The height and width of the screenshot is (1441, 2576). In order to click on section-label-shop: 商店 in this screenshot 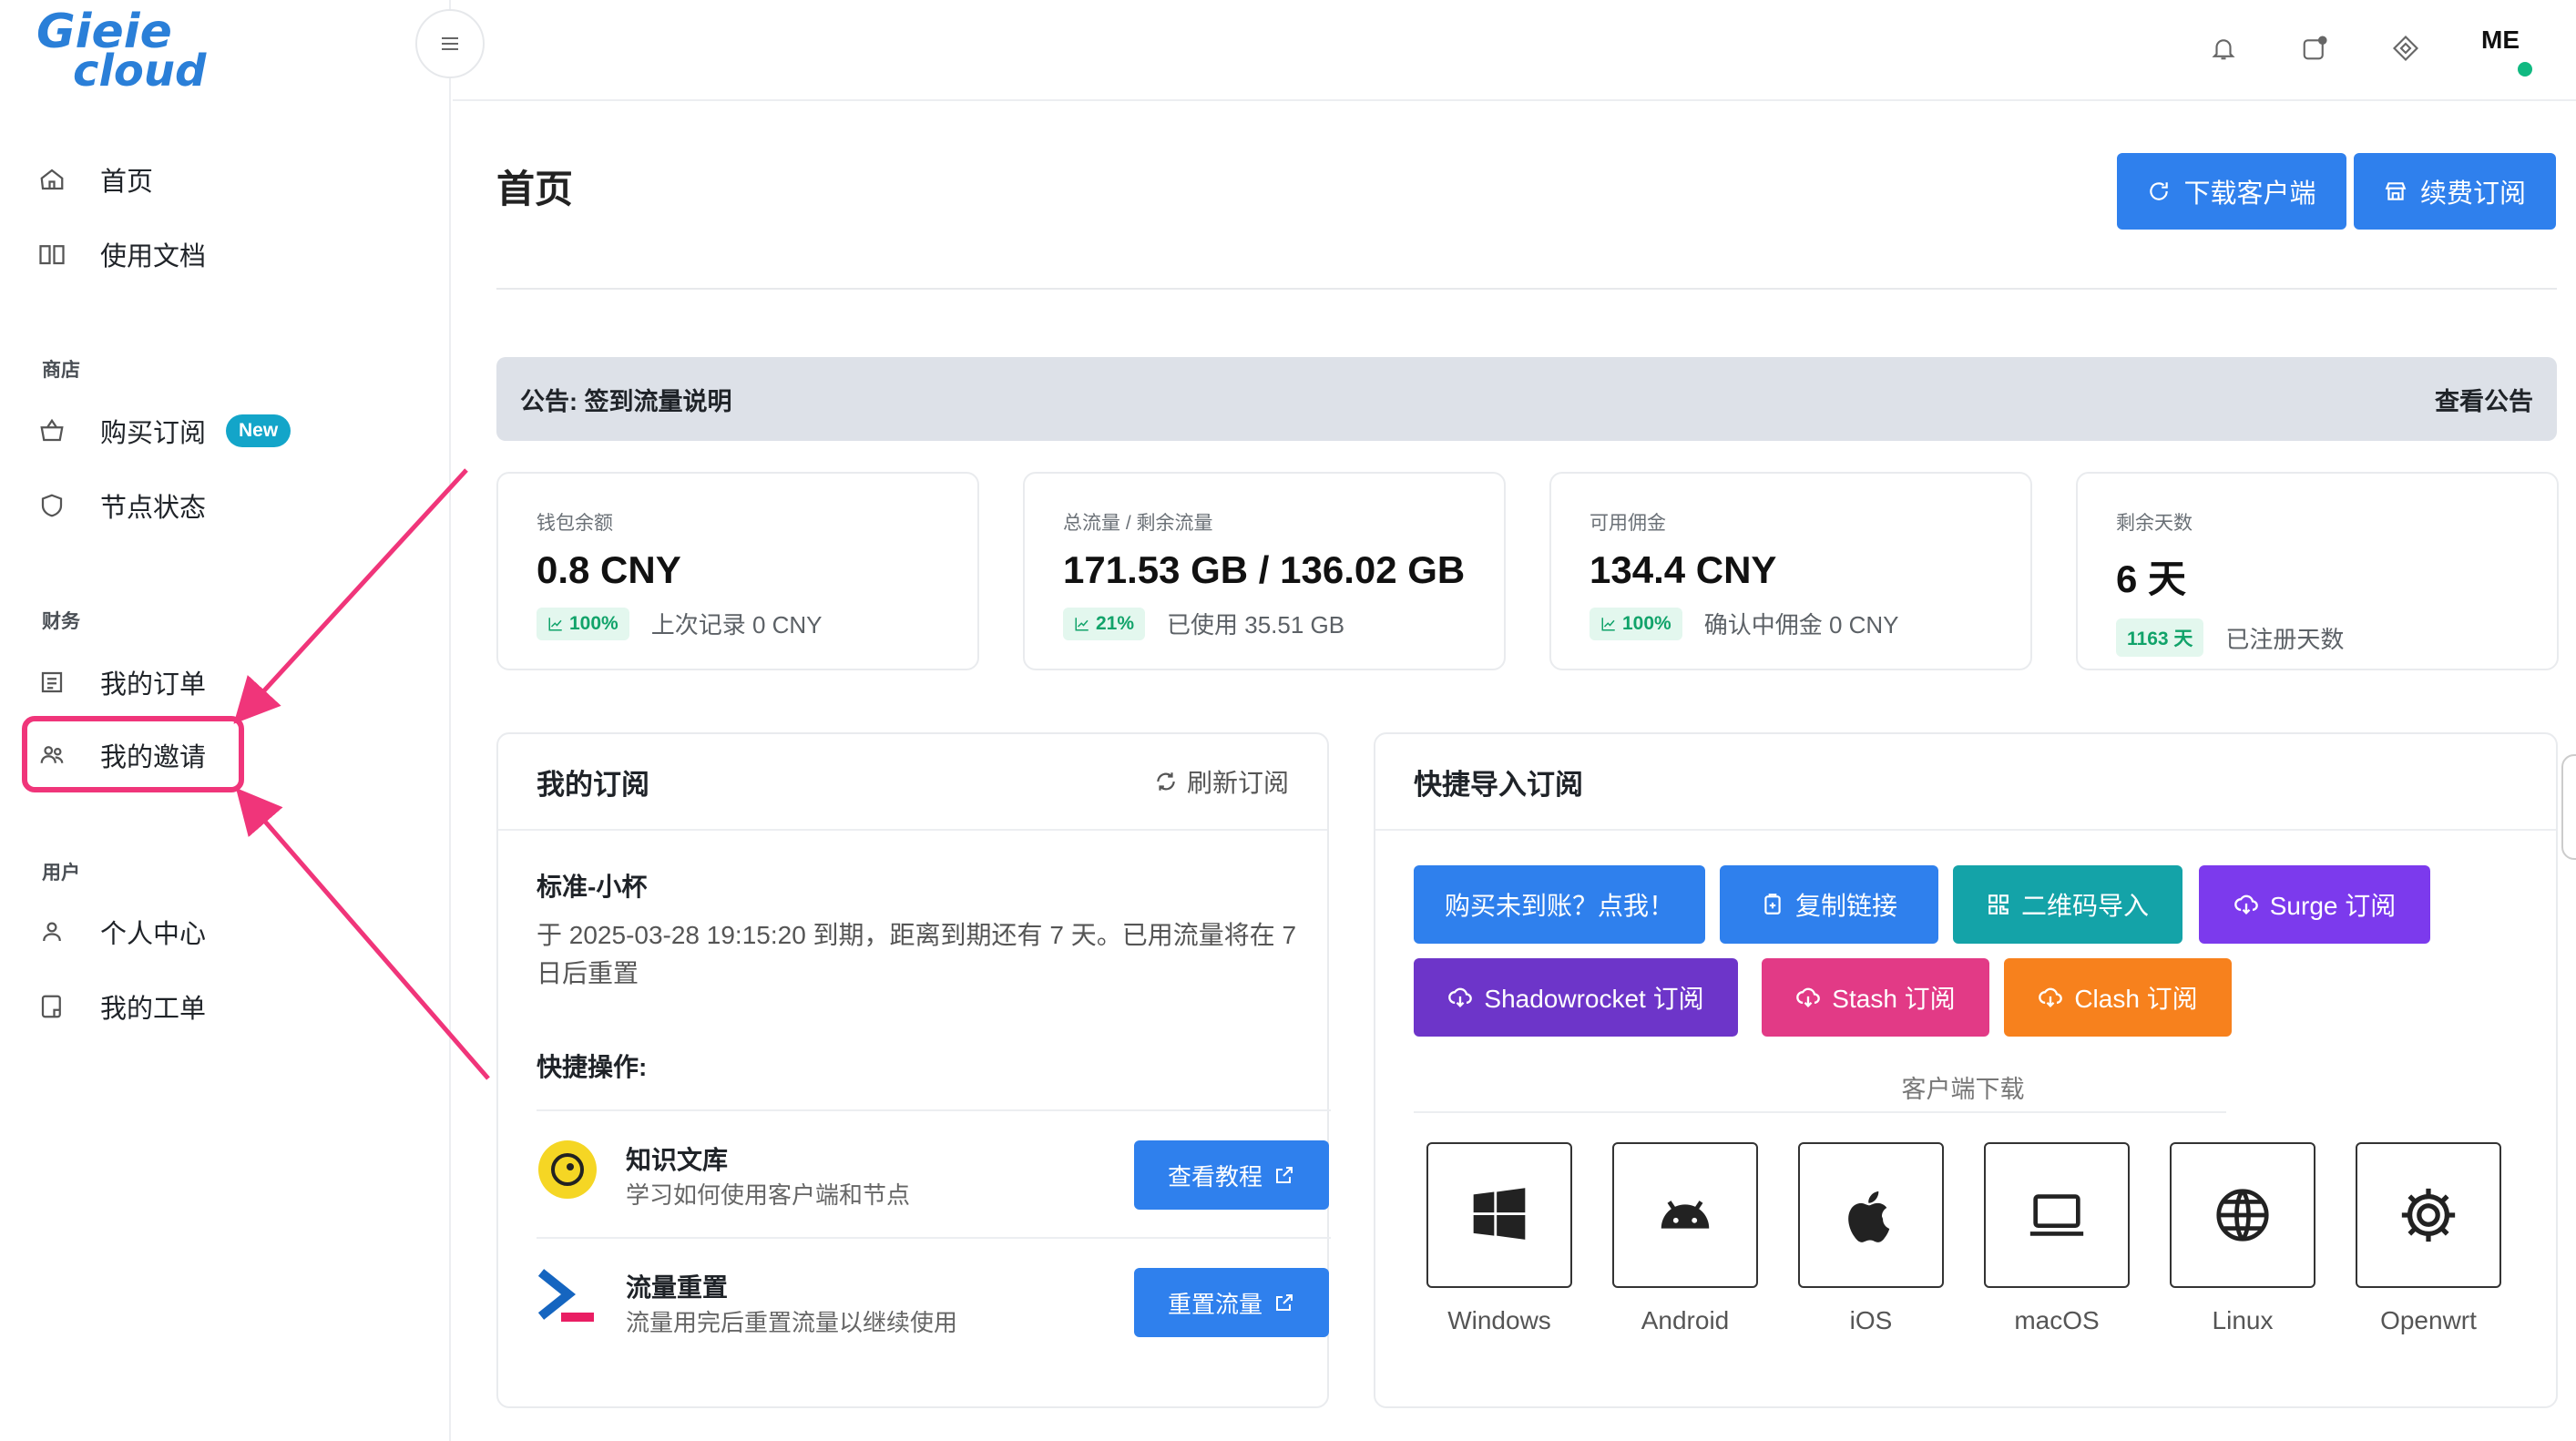, I will do `click(61, 370)`.